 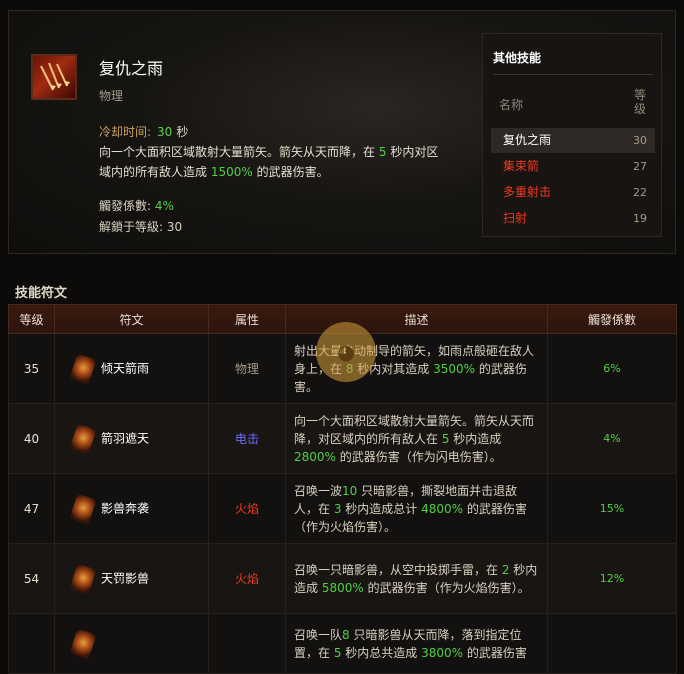 I want to click on rune-cell: 倾天箭雨, so click(x=131, y=368).